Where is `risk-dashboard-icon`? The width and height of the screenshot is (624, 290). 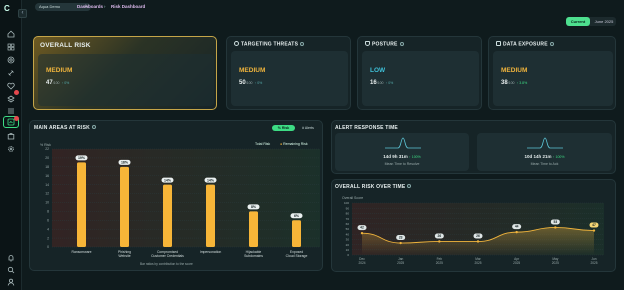 risk-dashboard-icon is located at coordinates (11, 122).